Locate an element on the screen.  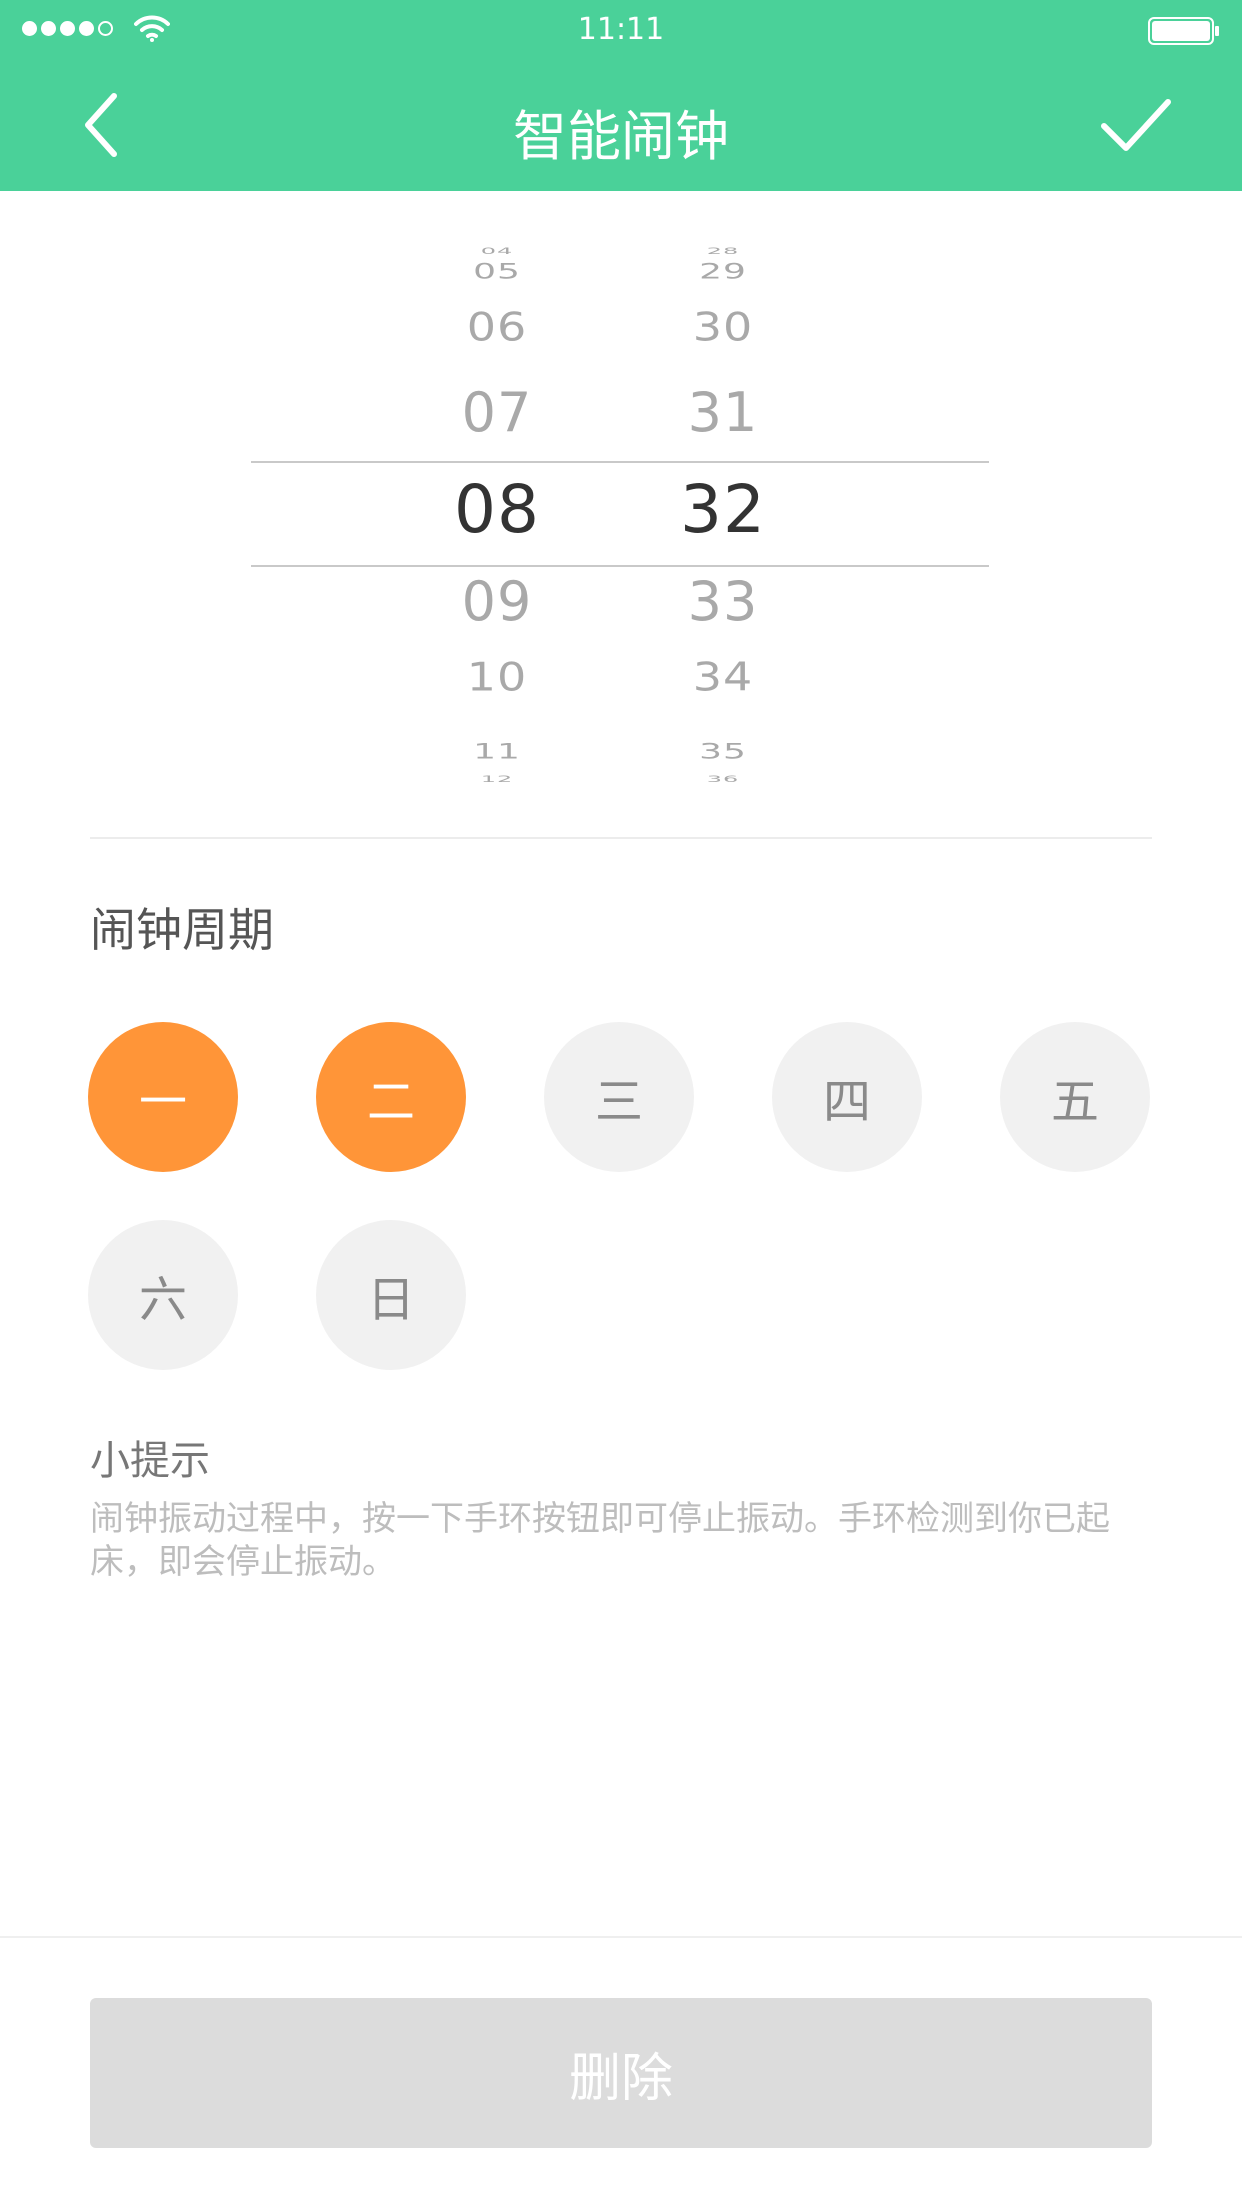
picker-option: 07 is located at coordinates (497, 412).